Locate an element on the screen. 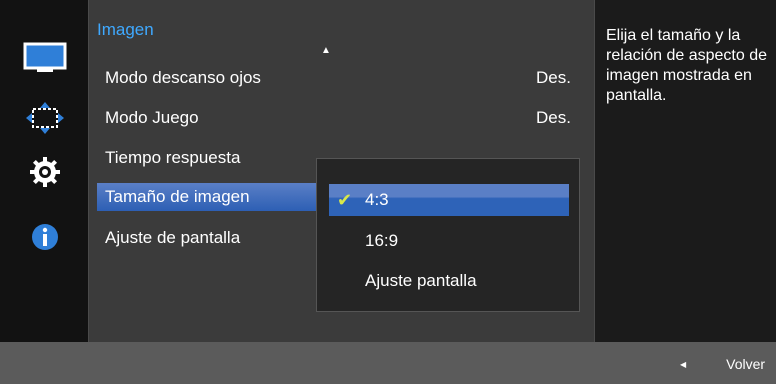  menu-item-label: Modo Juego is located at coordinates (152, 117).